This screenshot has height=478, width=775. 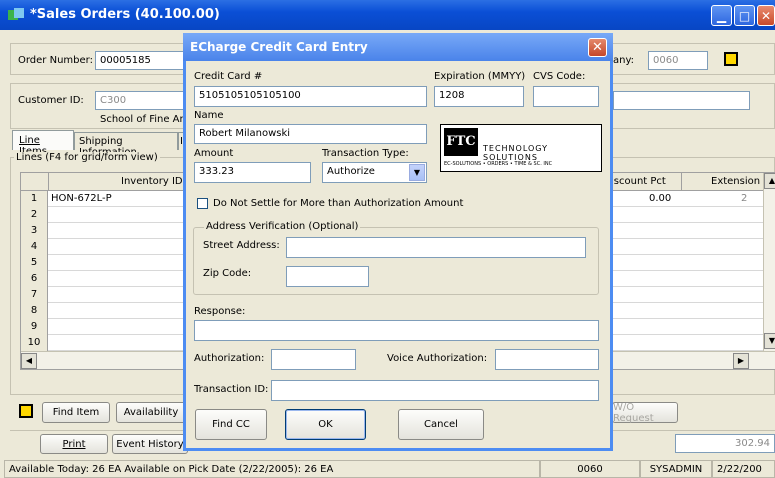 What do you see at coordinates (126, 145) in the screenshot?
I see `tab-shipping-information: Shipping Information` at bounding box center [126, 145].